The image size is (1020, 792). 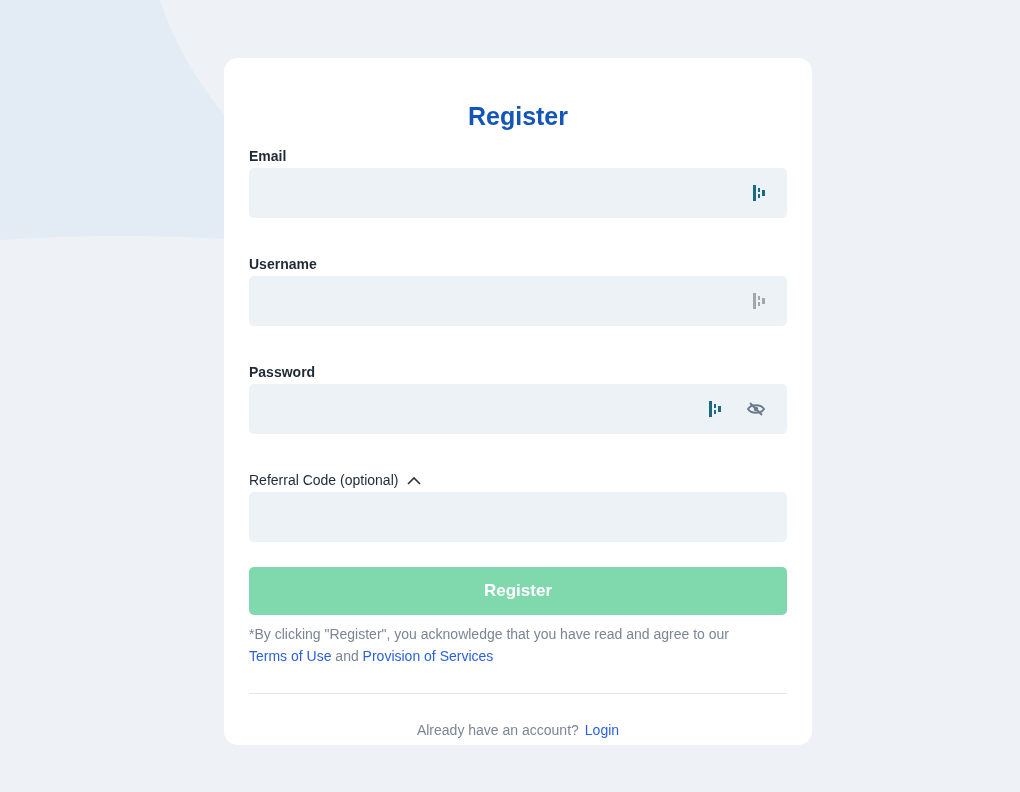 What do you see at coordinates (489, 645) in the screenshot?
I see `consent-text: *By clicking "Register", you acknowledge that you have read and agree to our Terms of Use and Provision of Services` at bounding box center [489, 645].